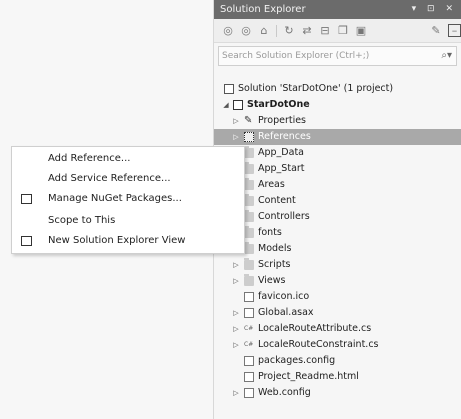  Describe the element at coordinates (248, 120) in the screenshot. I see `properties-icon: ✎` at that location.